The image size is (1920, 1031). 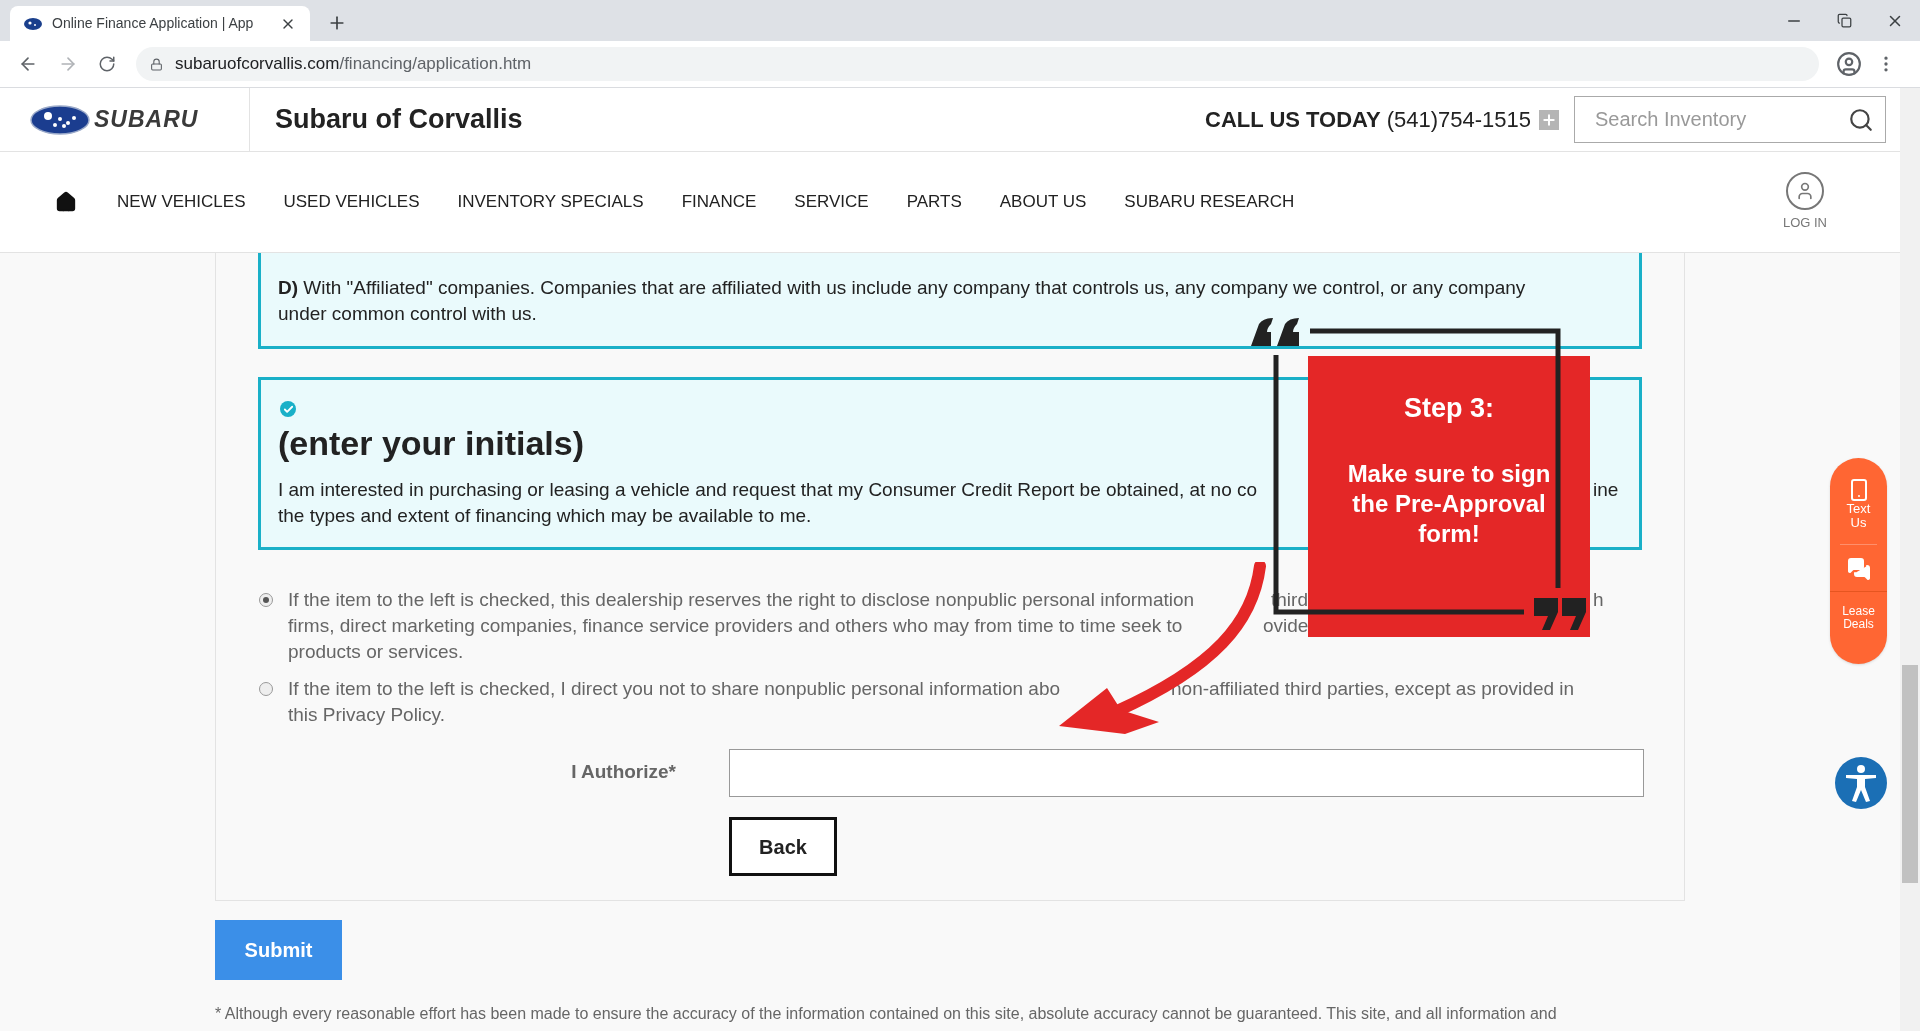 What do you see at coordinates (886, 1014) in the screenshot?
I see `footnote-text: * Although every reasonable effort has been made to ensure the accuracy of the information contained on this site, absolute accuracy cannot be guaranteed. This site, and all information and` at bounding box center [886, 1014].